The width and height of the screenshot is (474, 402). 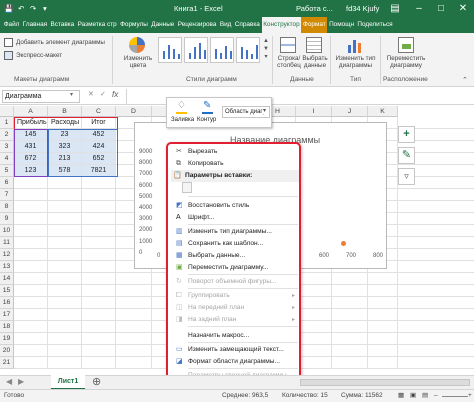 I want to click on table-cell: 7821, so click(x=99, y=171).